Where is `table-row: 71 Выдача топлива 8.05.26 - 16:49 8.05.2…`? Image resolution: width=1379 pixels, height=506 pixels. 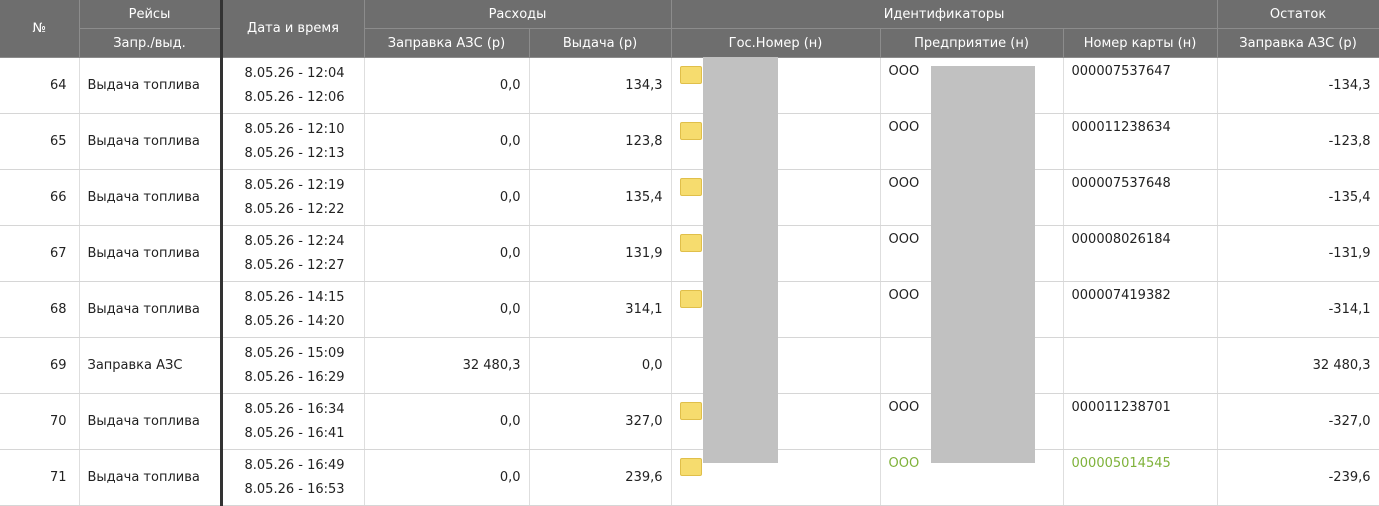 table-row: 71 Выдача топлива 8.05.26 - 16:49 8.05.2… is located at coordinates (689, 477).